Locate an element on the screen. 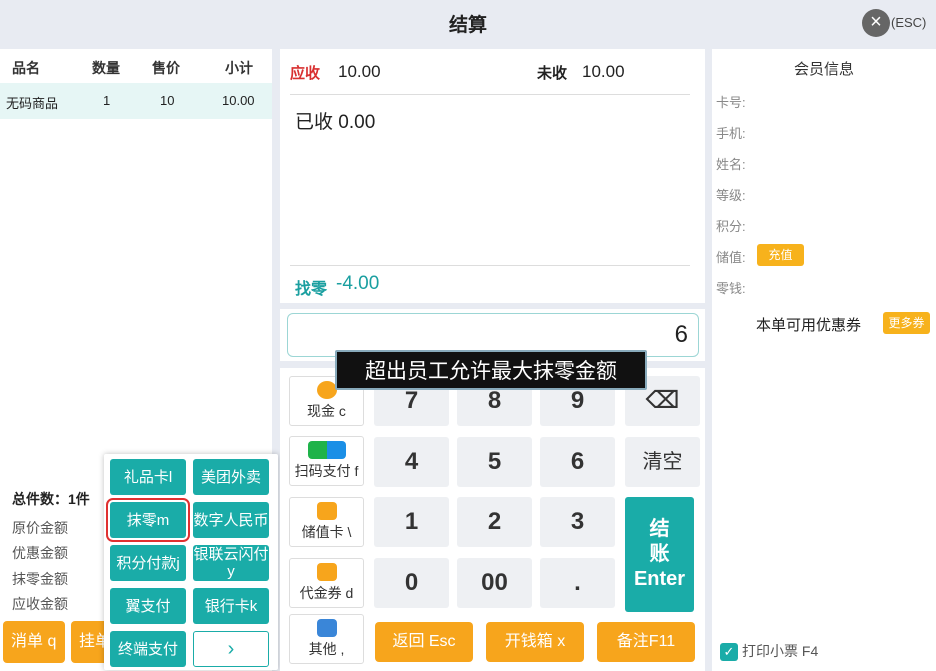 This screenshot has width=936, height=671. key-4: 4 is located at coordinates (411, 462).